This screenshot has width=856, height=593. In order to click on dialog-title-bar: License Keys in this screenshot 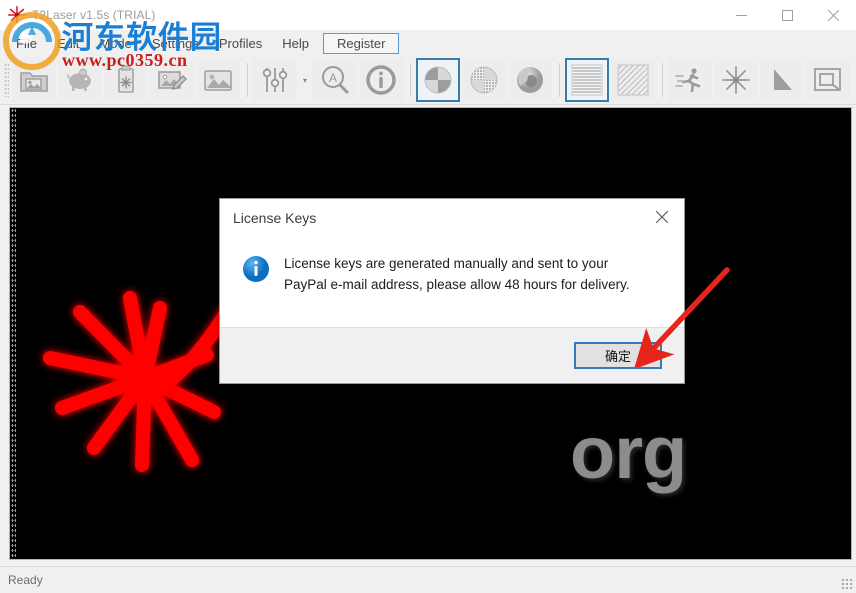, I will do `click(452, 218)`.